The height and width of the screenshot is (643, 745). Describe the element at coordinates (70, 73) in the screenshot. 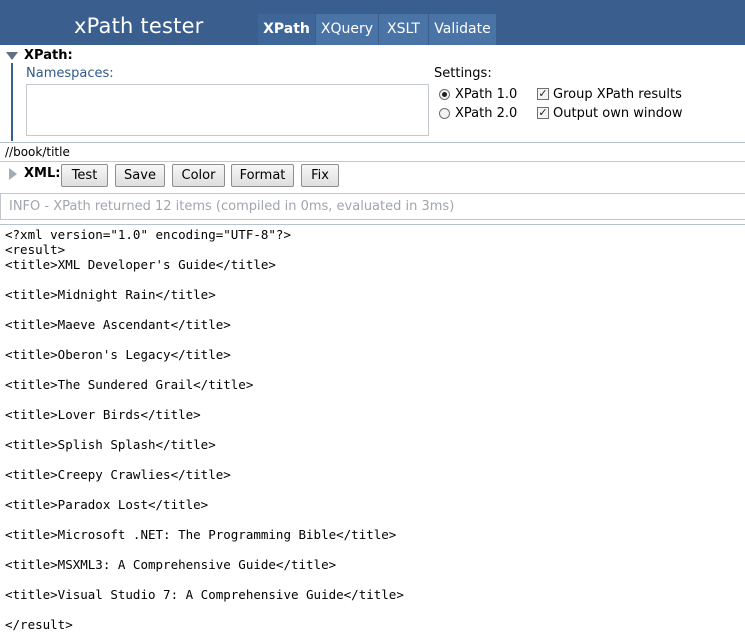

I see `namespaces-label: Namespaces:` at that location.